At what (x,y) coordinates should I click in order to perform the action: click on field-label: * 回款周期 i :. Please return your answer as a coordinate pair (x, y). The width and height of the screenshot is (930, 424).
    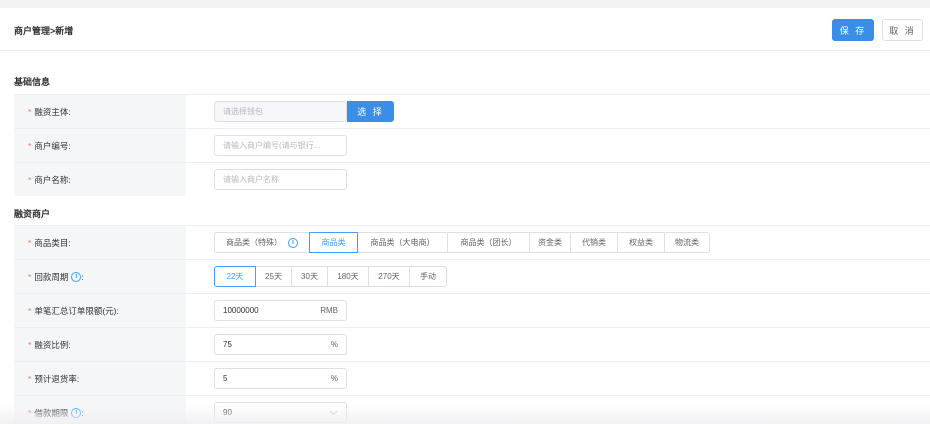
    Looking at the image, I should click on (100, 276).